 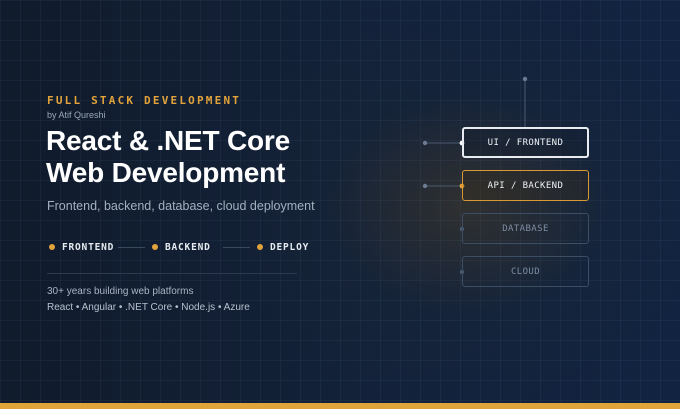 I want to click on step-deploy: DEPLOY, so click(x=283, y=247).